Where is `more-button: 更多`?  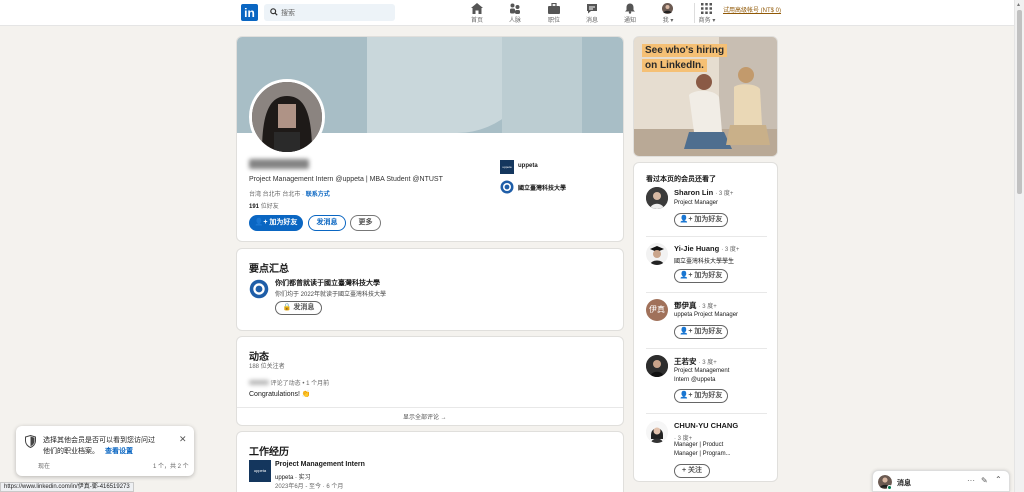 more-button: 更多 is located at coordinates (365, 223).